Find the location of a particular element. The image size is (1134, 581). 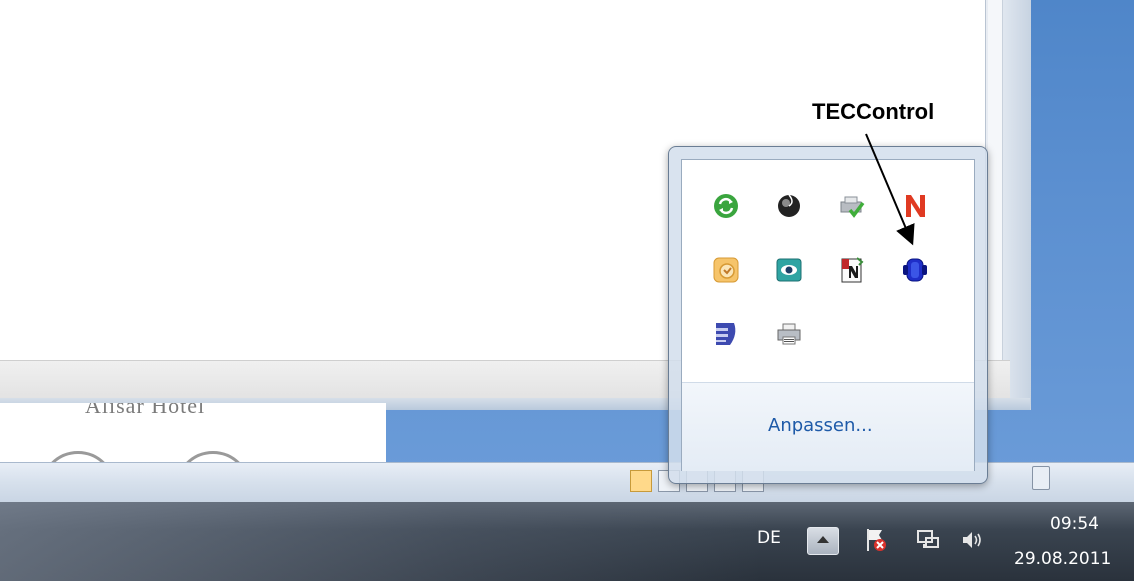

sync-arrows-icon is located at coordinates (726, 206).